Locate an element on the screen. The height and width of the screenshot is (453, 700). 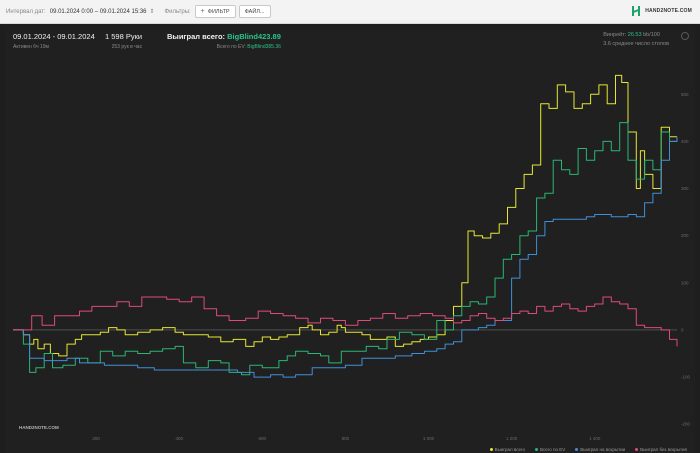
hand2note-logo-icon is located at coordinates (636, 11).